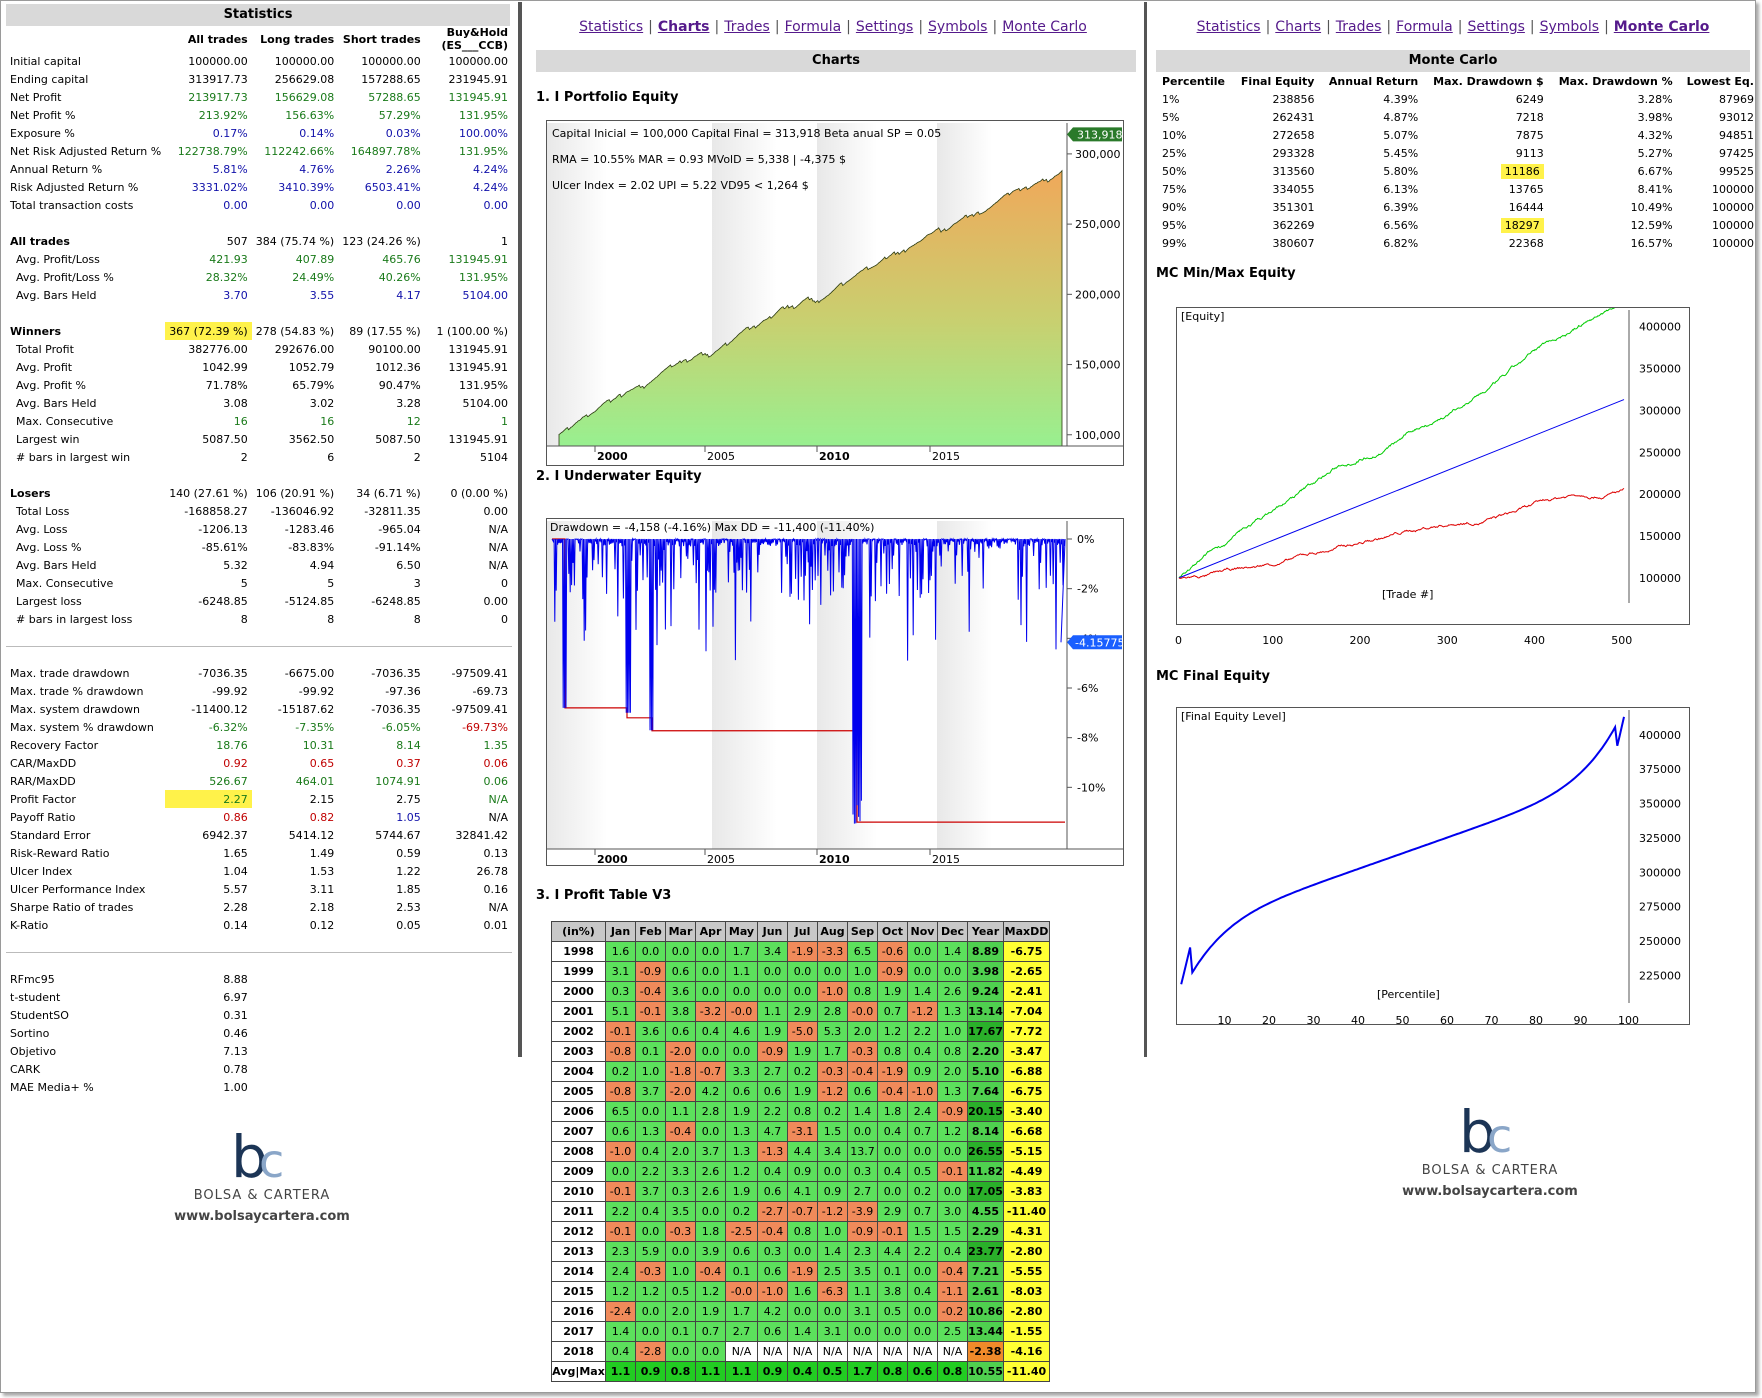 The width and height of the screenshot is (1762, 1398). What do you see at coordinates (259, 1033) in the screenshot?
I see `stats-row: Sortino 0.46` at bounding box center [259, 1033].